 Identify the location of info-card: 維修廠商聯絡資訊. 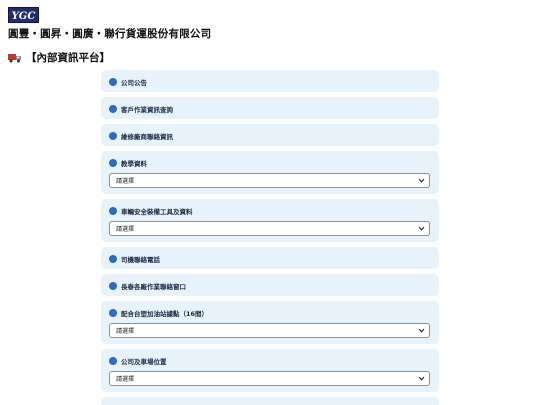
(270, 135).